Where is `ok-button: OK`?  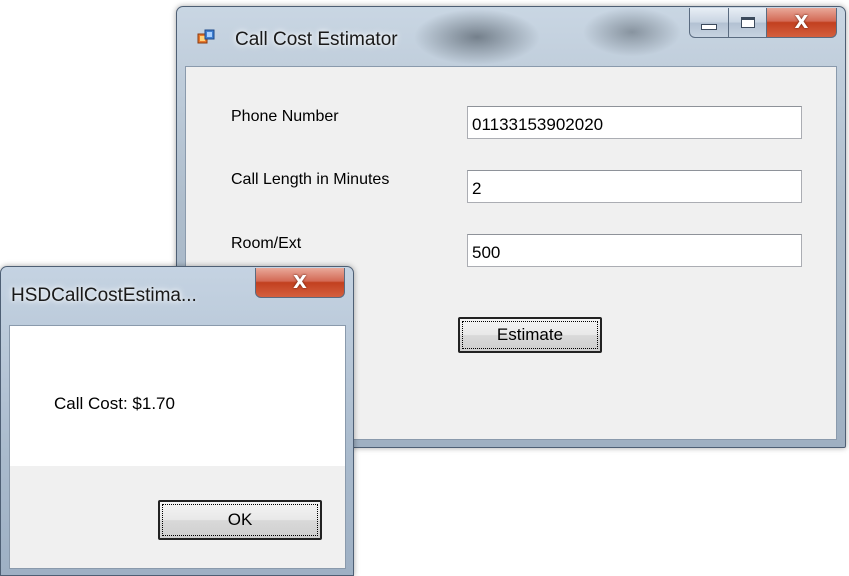
ok-button: OK is located at coordinates (240, 520).